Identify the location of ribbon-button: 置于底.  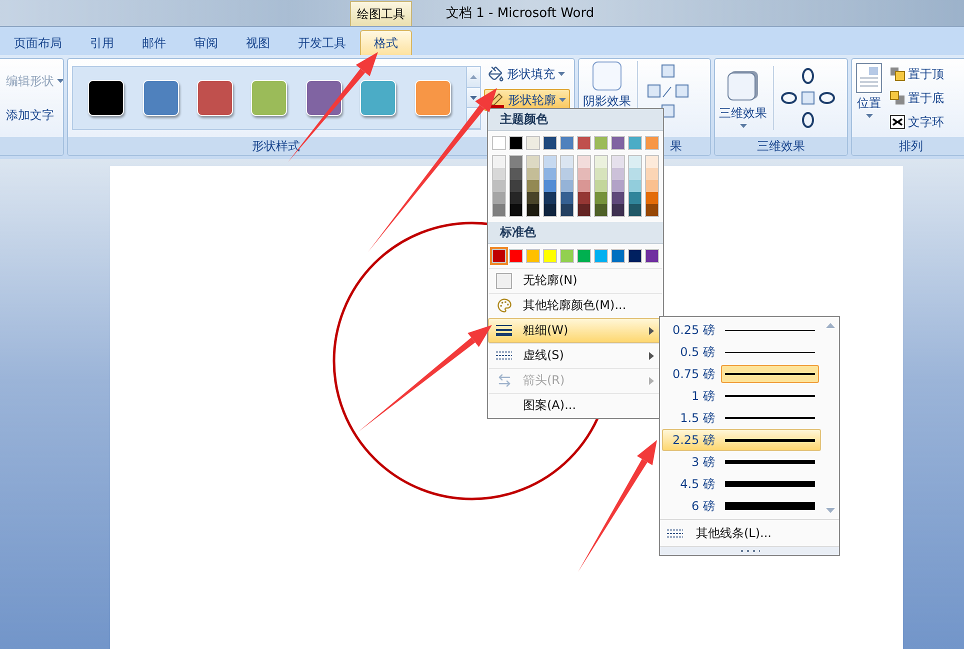
(917, 98).